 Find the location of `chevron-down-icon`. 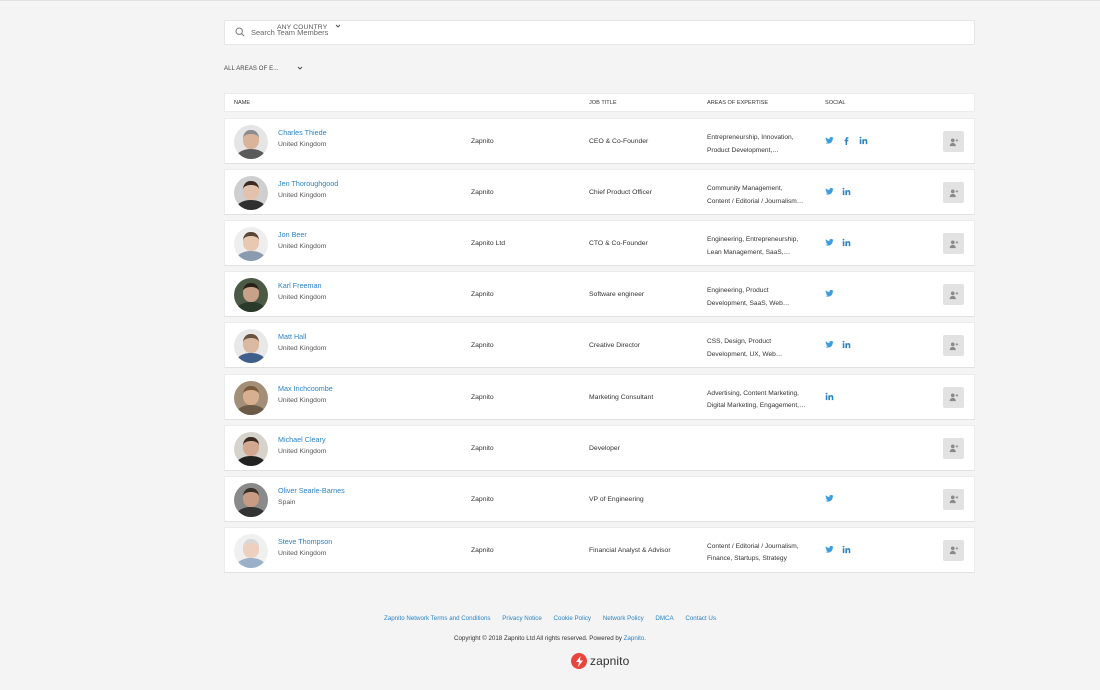

chevron-down-icon is located at coordinates (338, 27).